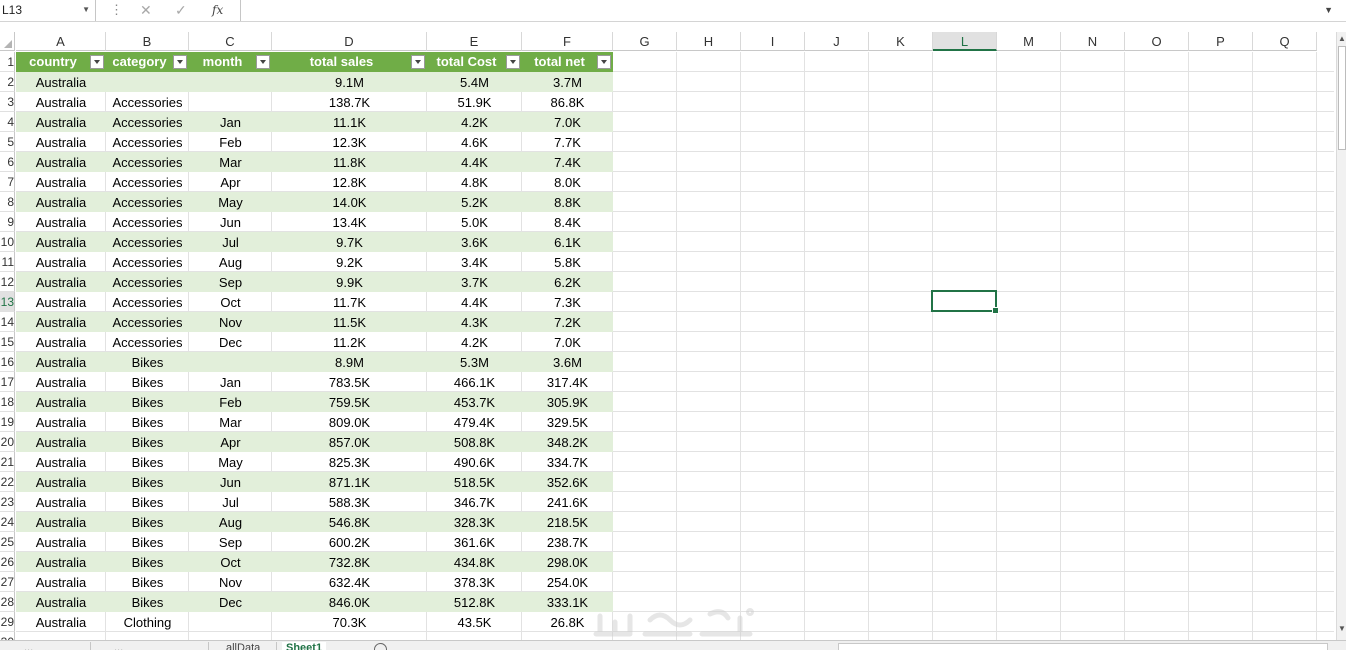 The width and height of the screenshot is (1346, 650). Describe the element at coordinates (61, 41) in the screenshot. I see `column-header-a: A` at that location.